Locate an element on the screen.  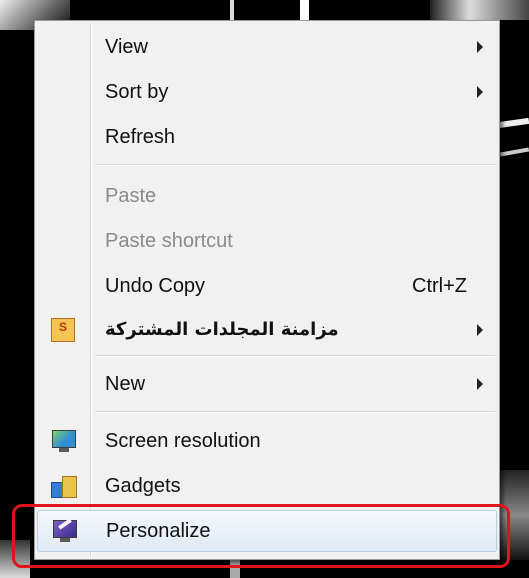
menu-item-new: New is located at coordinates (267, 384).